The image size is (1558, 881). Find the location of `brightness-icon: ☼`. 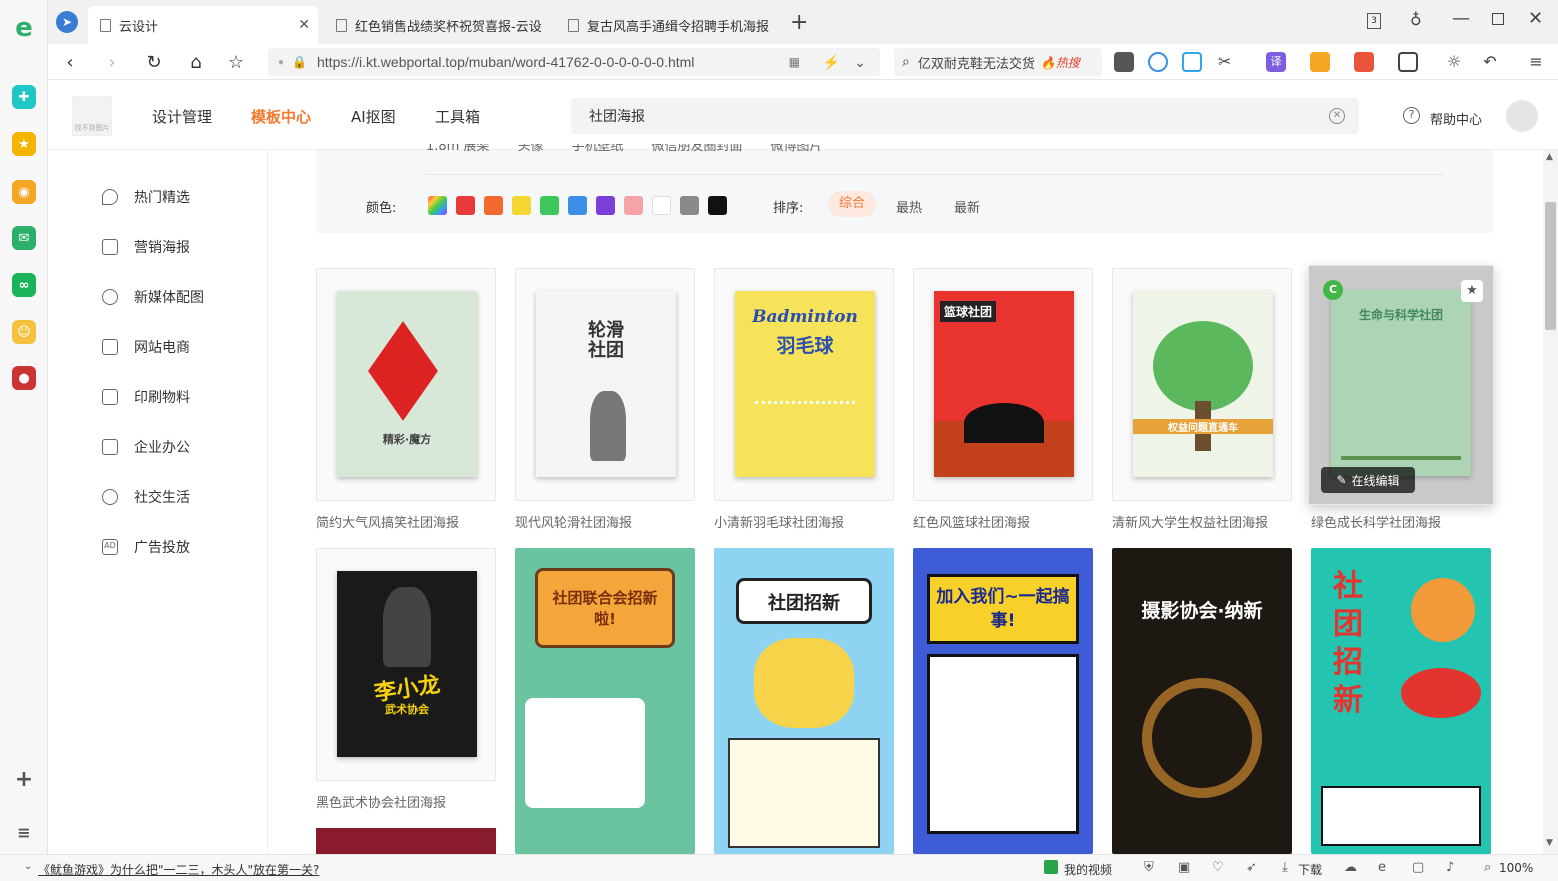

brightness-icon: ☼ is located at coordinates (1454, 62).